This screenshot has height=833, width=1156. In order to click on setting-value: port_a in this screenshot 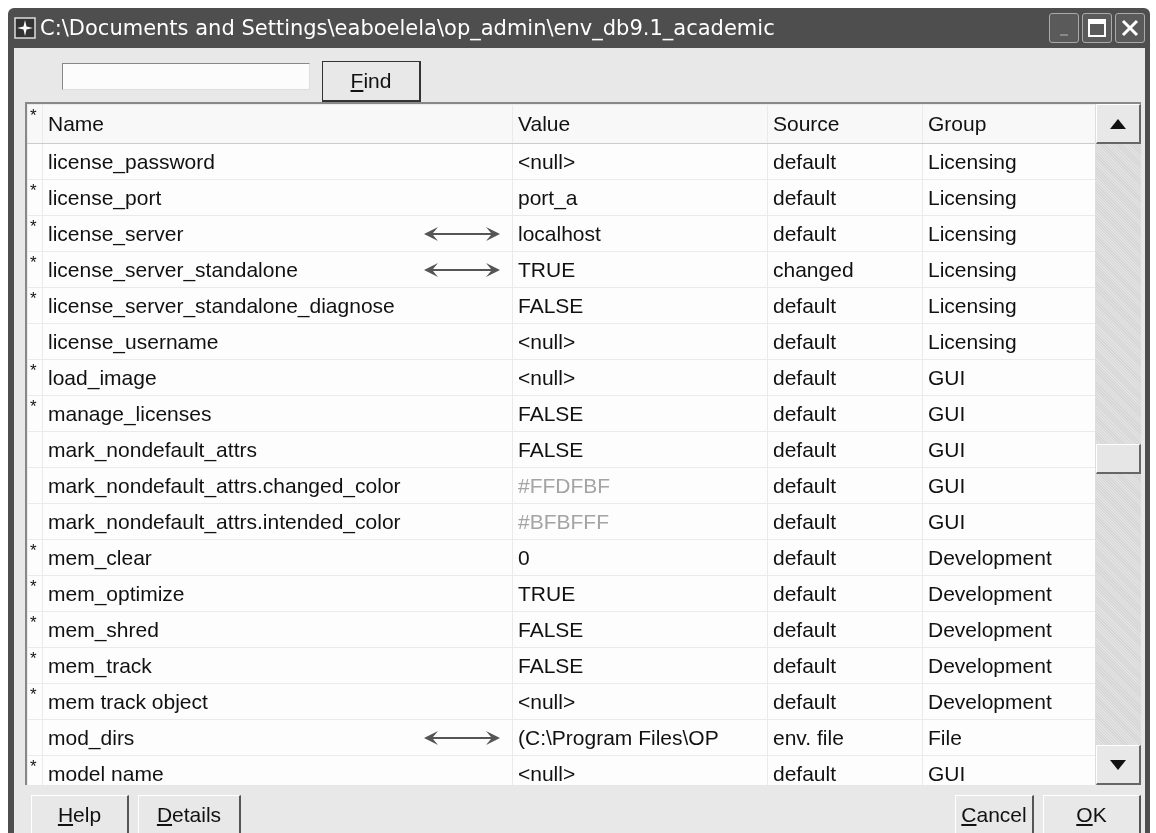, I will do `click(640, 197)`.